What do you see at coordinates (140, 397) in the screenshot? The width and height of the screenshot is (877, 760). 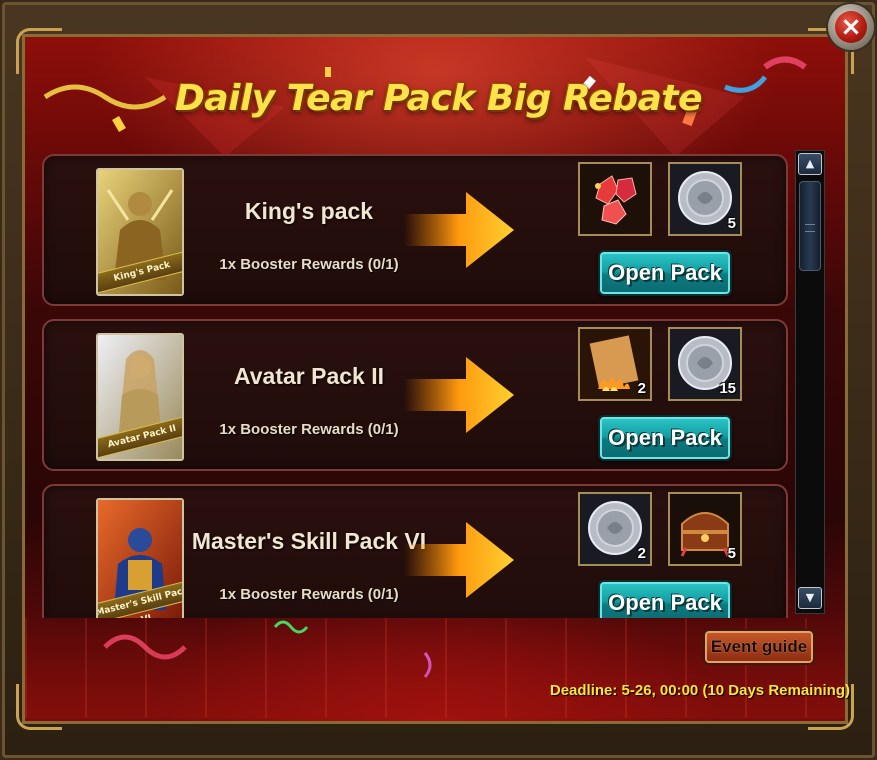 I see `pack-card-image: Avatar Pack II` at bounding box center [140, 397].